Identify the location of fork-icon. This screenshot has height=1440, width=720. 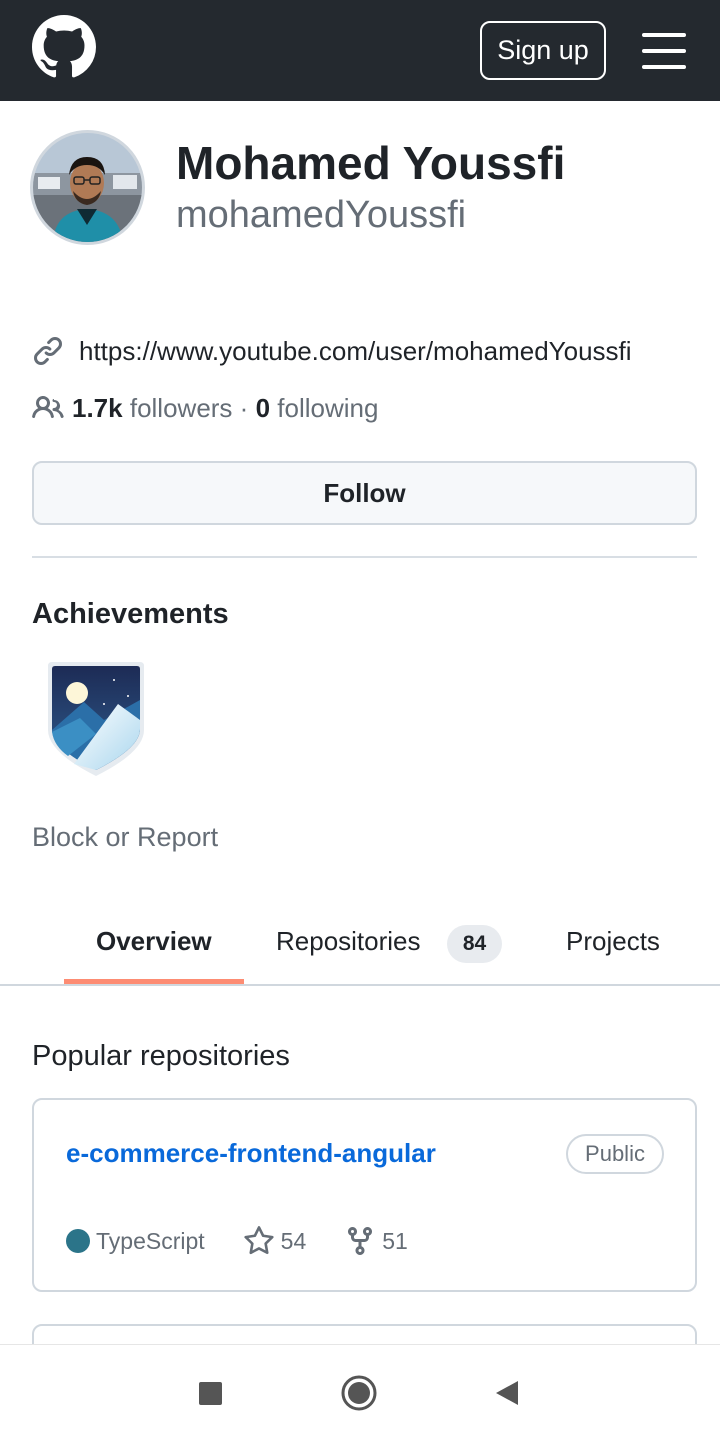
(360, 1241).